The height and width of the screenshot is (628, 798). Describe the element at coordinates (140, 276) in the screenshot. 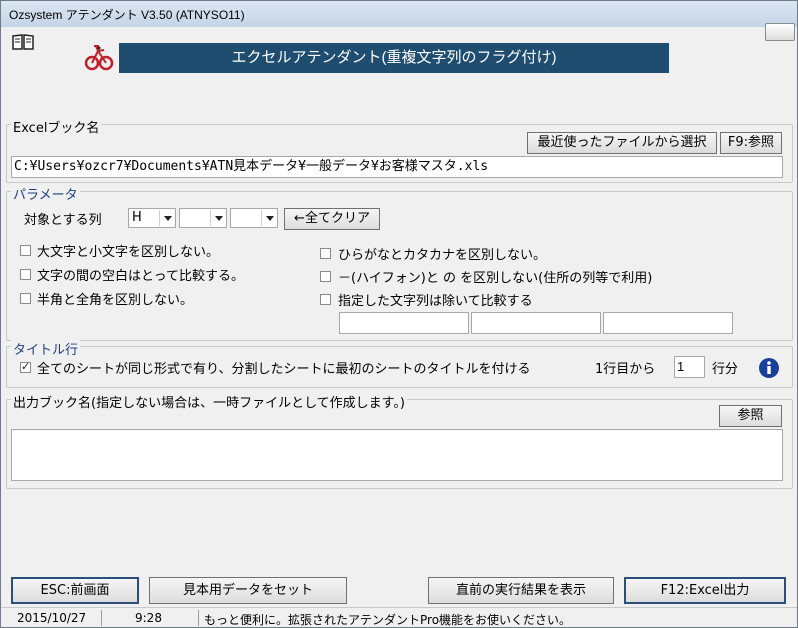

I see `ignore-spaces-label: 文字の間の空白はとって比較する。` at that location.